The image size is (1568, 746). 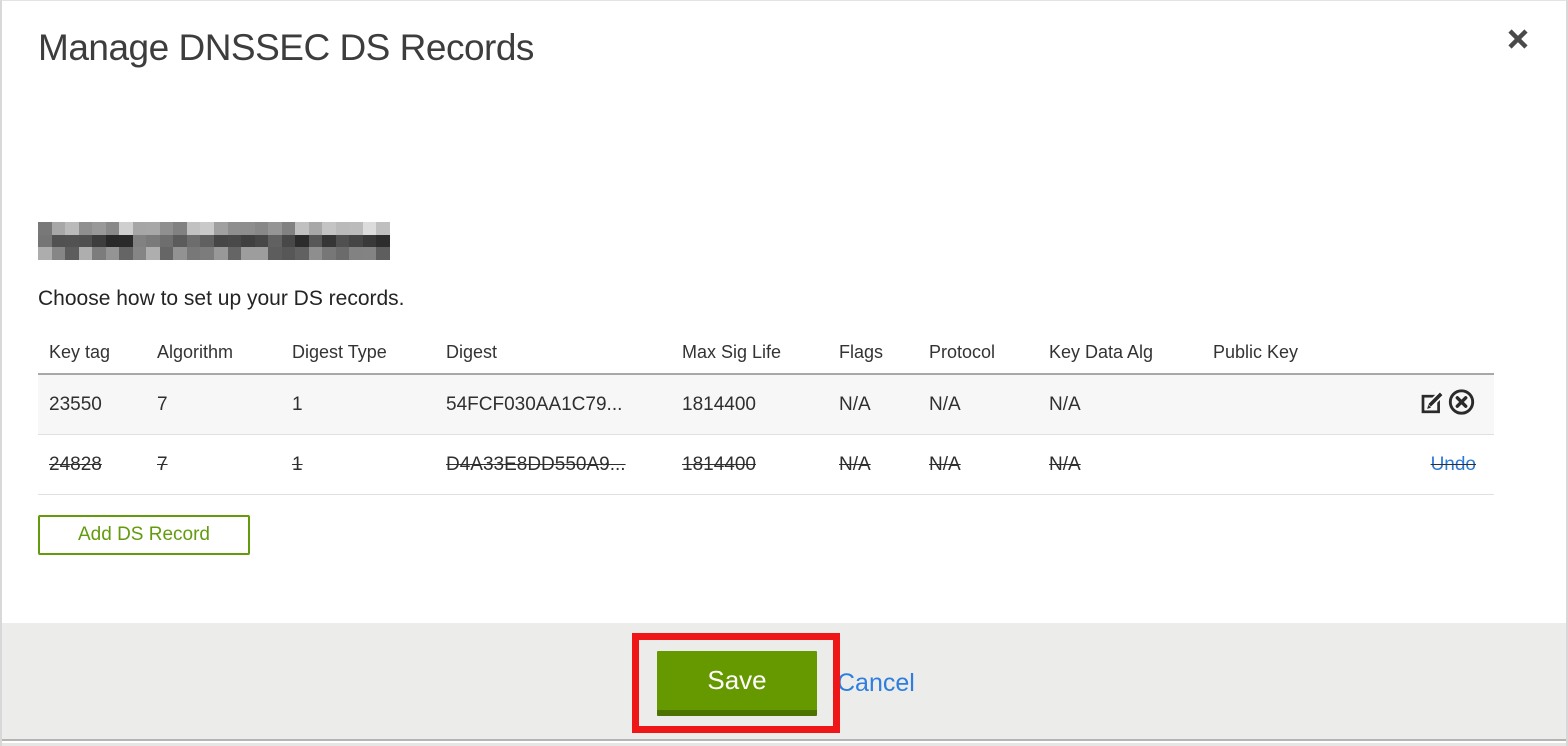 What do you see at coordinates (861, 351) in the screenshot?
I see `col-flags: Flags` at bounding box center [861, 351].